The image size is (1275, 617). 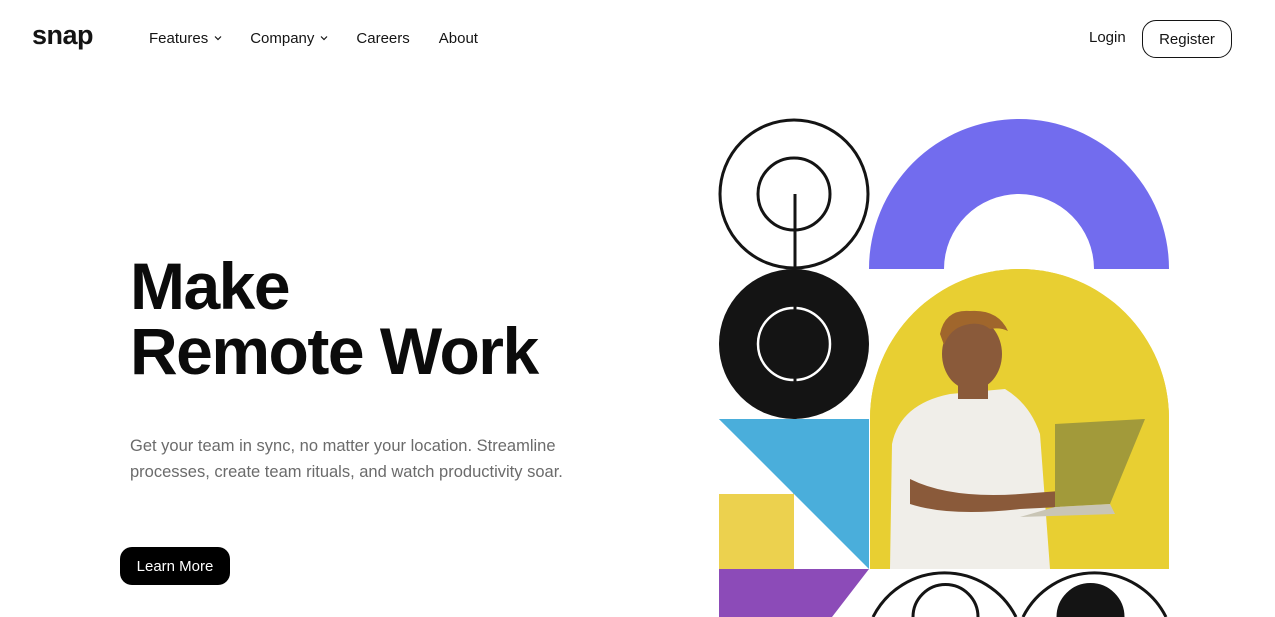 I want to click on nav-item-company: Company, so click(x=289, y=38).